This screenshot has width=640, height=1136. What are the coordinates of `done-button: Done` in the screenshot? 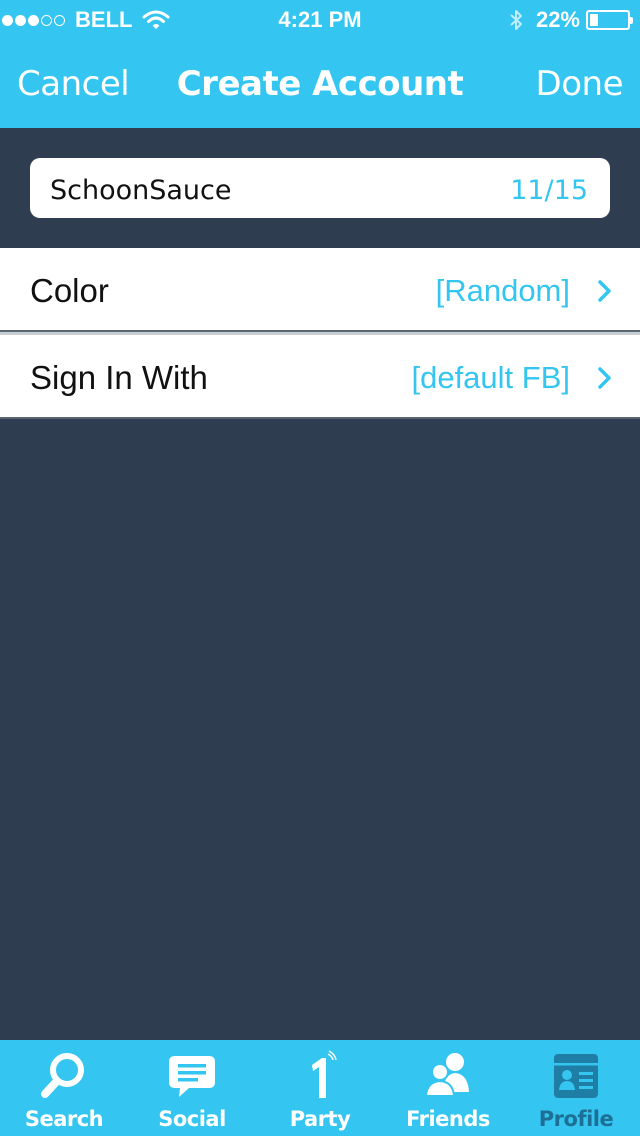 It's located at (580, 84).